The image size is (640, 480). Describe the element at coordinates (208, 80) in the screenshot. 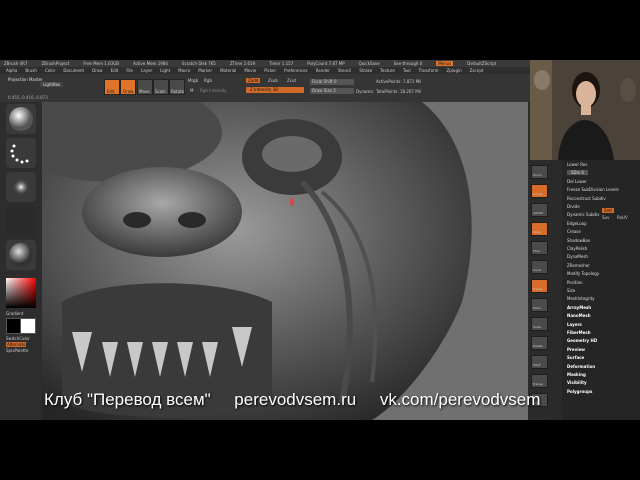

I see `rgb-button: Rgb` at that location.